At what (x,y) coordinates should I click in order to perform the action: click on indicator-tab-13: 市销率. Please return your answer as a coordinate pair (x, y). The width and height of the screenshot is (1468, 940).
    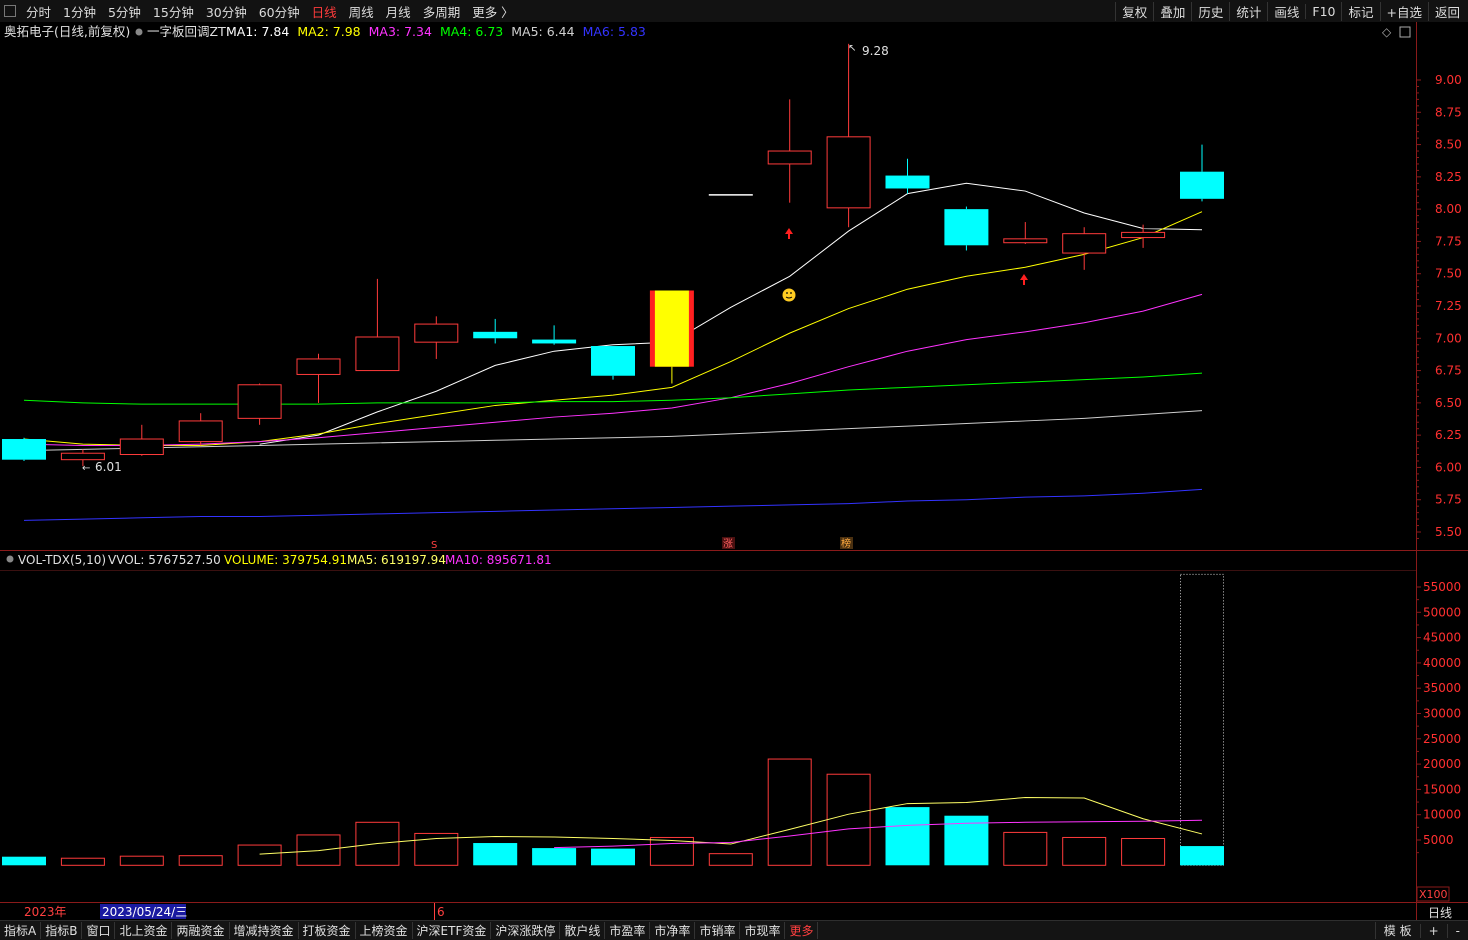
    Looking at the image, I should click on (718, 930).